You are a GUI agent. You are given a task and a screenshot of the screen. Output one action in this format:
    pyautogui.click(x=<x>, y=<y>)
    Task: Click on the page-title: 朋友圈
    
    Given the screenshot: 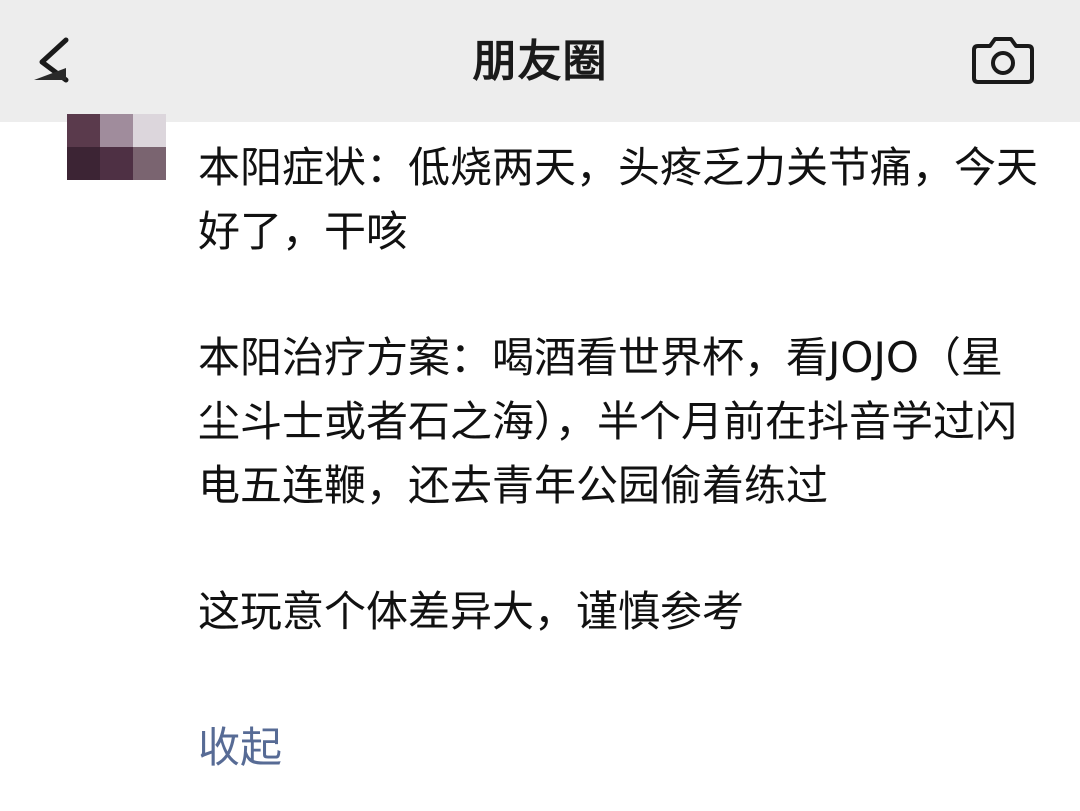 What is the action you would take?
    pyautogui.click(x=540, y=61)
    